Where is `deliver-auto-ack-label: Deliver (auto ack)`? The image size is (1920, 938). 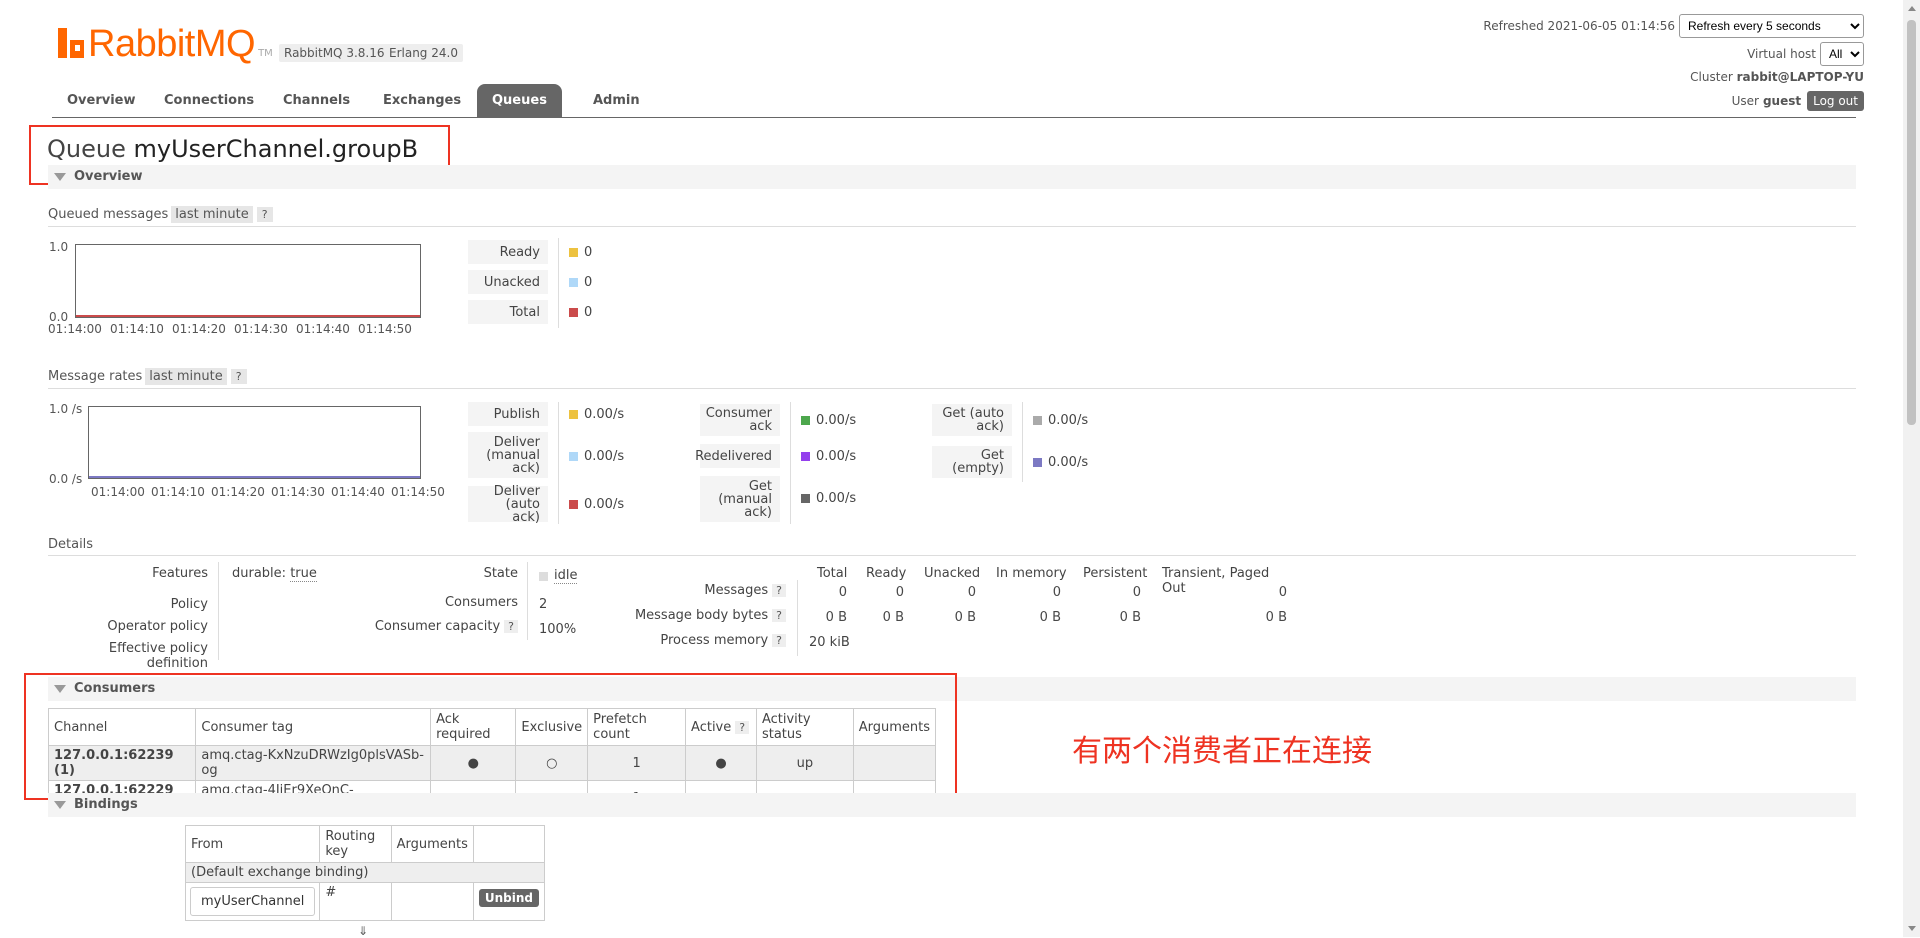
deliver-auto-ack-label: Deliver (auto ack) is located at coordinates (508, 504).